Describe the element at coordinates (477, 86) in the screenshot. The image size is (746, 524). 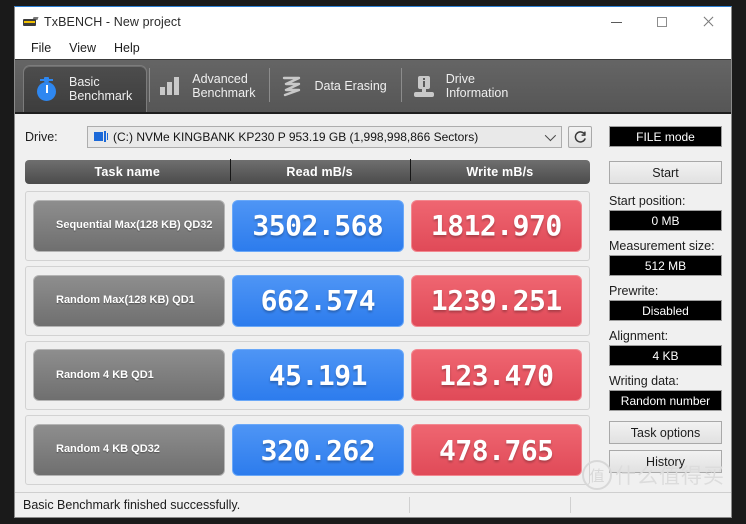
I see `tab-label-drive-information: Drive Information` at that location.